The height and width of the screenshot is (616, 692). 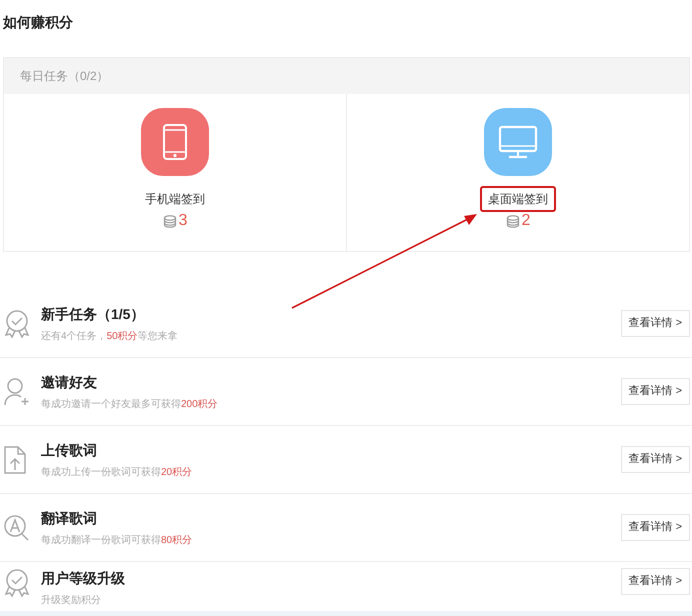 I want to click on add-user-icon, so click(x=17, y=391).